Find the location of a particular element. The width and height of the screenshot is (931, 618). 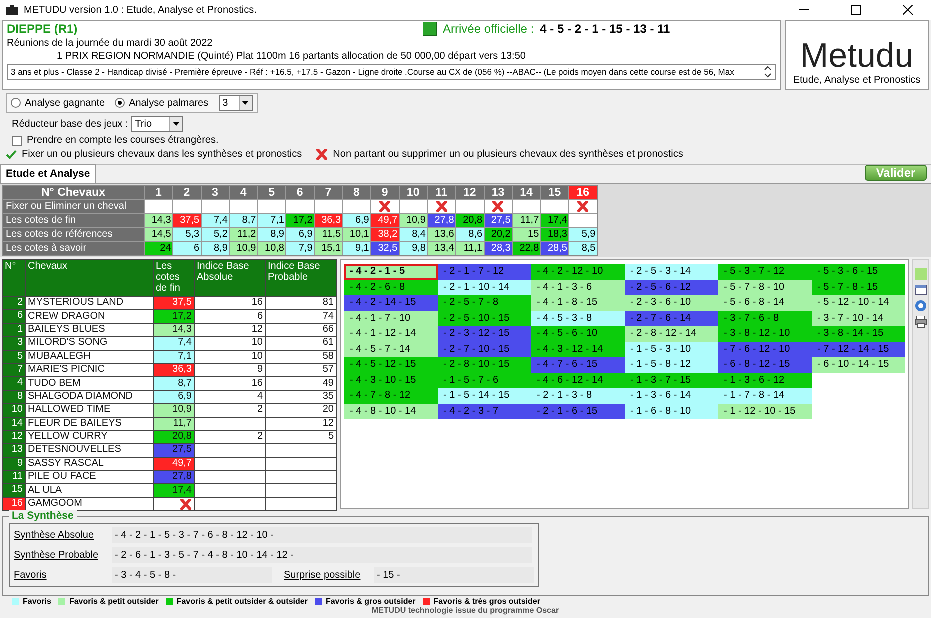

combination-cell: - 3 - 8 - 14 - 15 is located at coordinates (858, 334).